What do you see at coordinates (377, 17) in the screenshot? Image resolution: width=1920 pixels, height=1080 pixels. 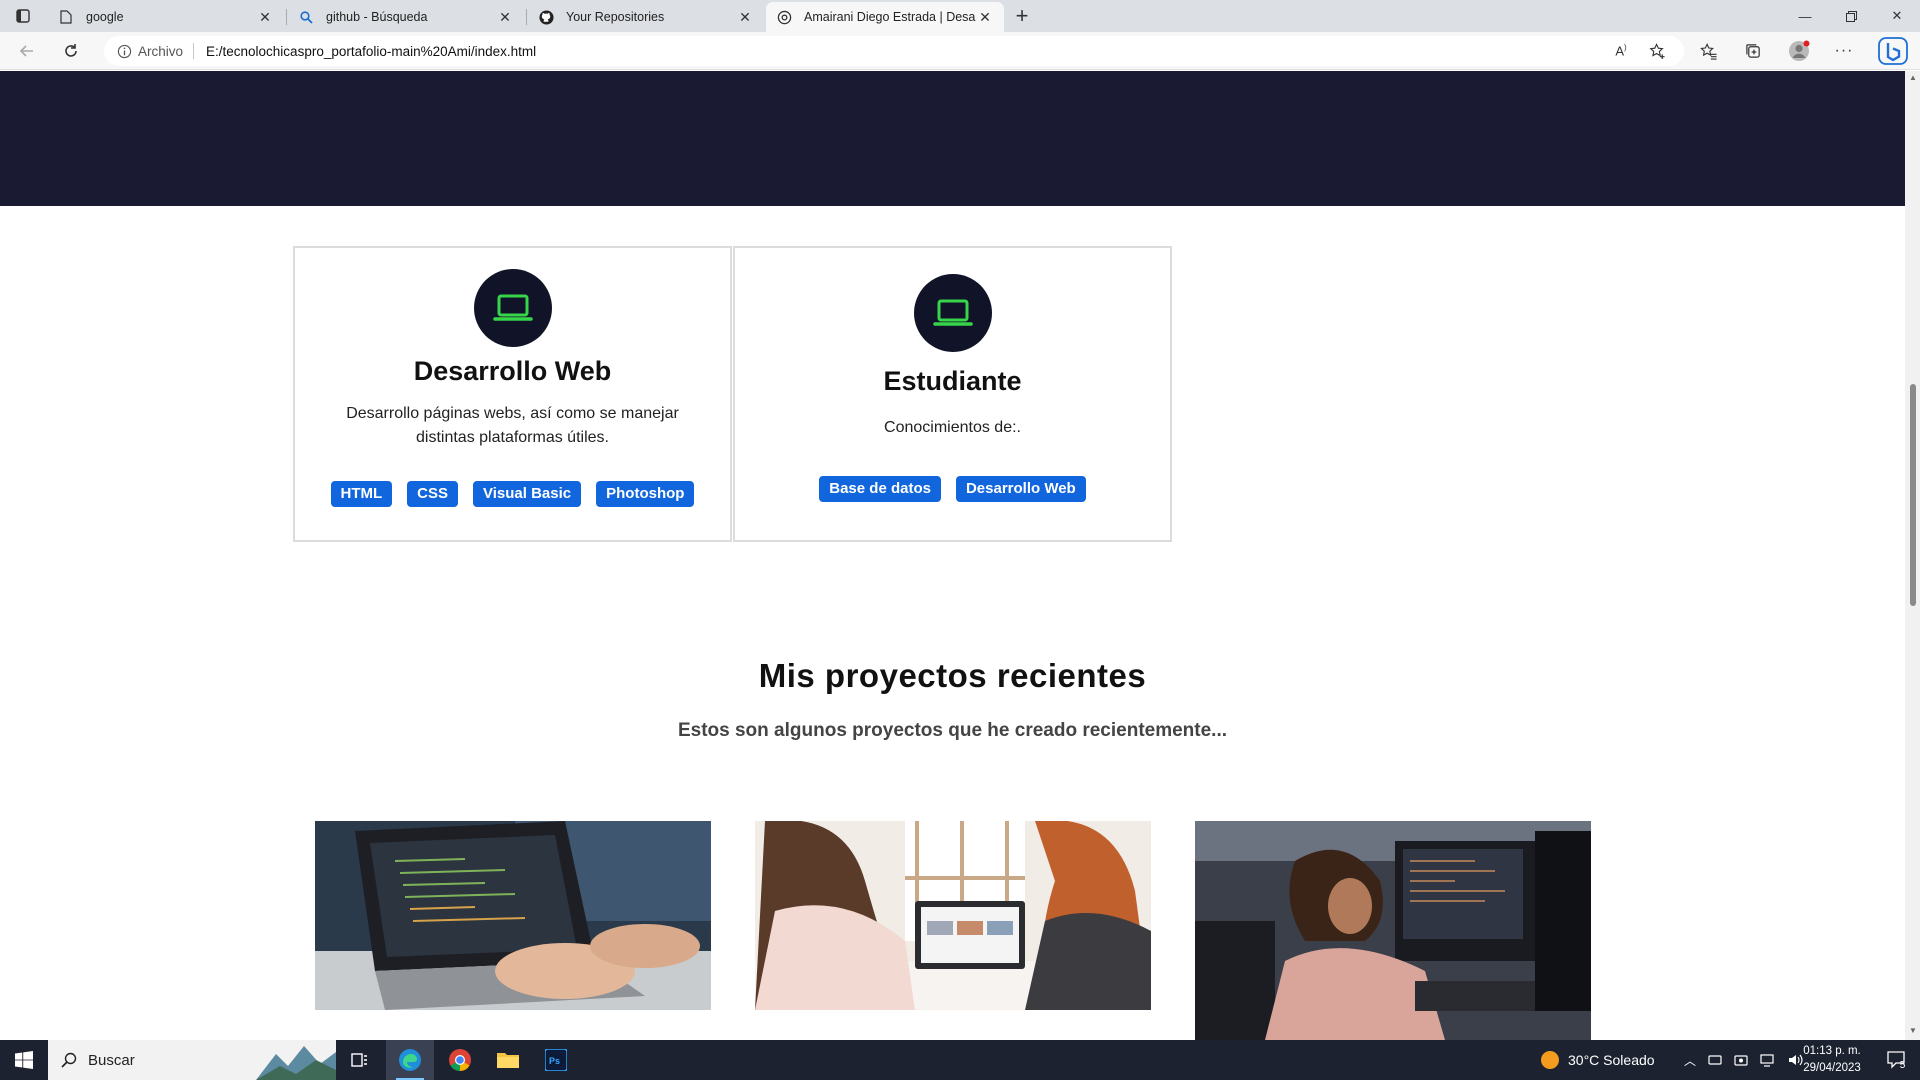 I see `tab-title: github - Búsqueda` at bounding box center [377, 17].